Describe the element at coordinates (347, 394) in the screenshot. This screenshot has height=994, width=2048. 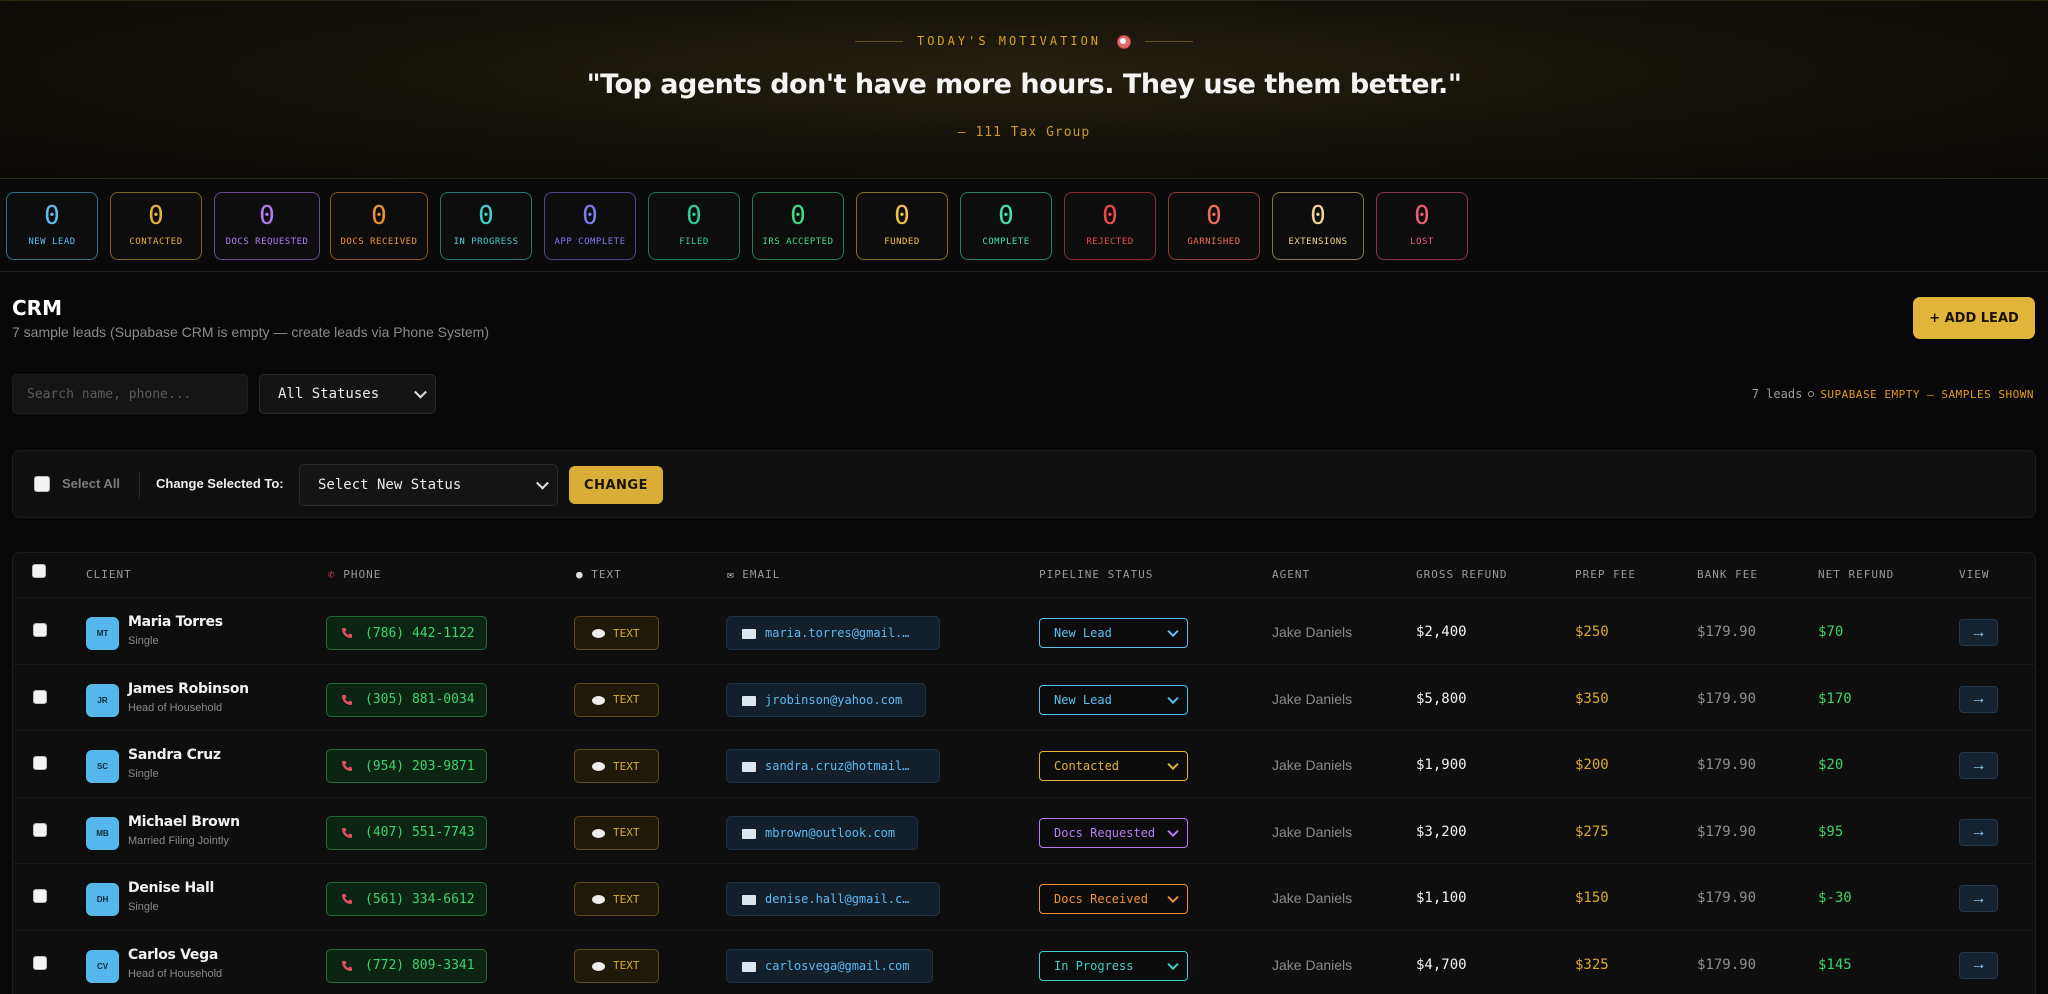
I see `status-filter-select: All Statuses` at that location.